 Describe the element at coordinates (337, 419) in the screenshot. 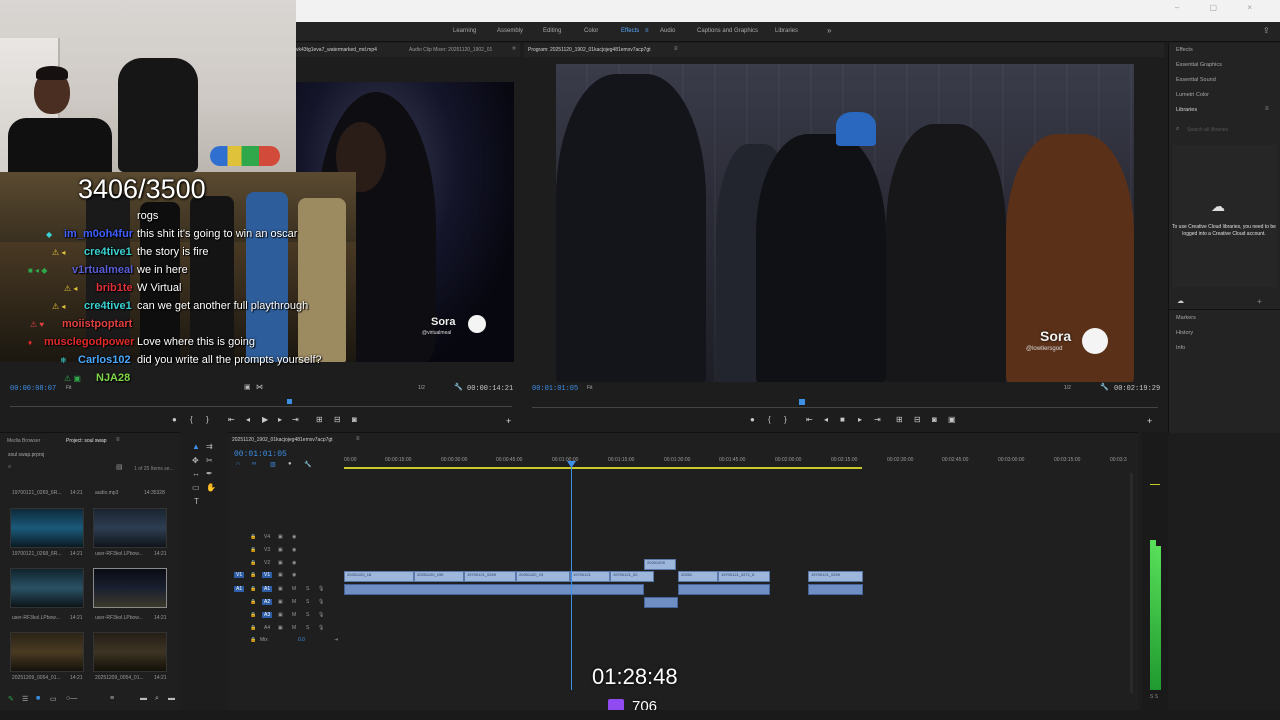

I see `overwrite-icon: ⊟` at that location.